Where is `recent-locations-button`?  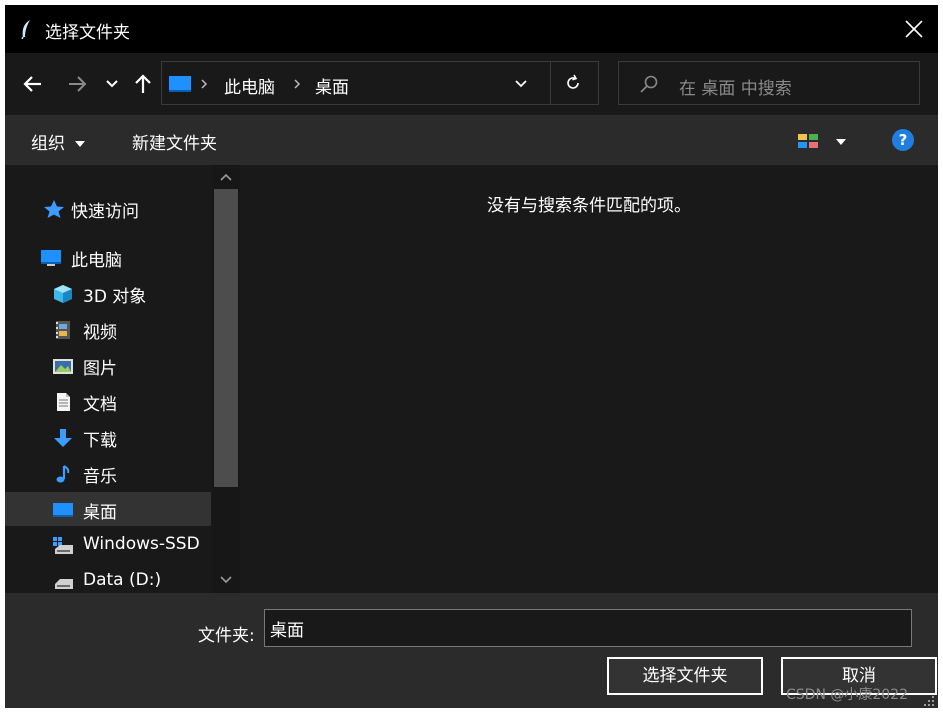 recent-locations-button is located at coordinates (112, 84).